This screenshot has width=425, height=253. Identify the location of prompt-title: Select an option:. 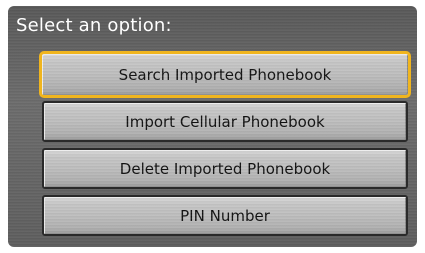
(94, 25).